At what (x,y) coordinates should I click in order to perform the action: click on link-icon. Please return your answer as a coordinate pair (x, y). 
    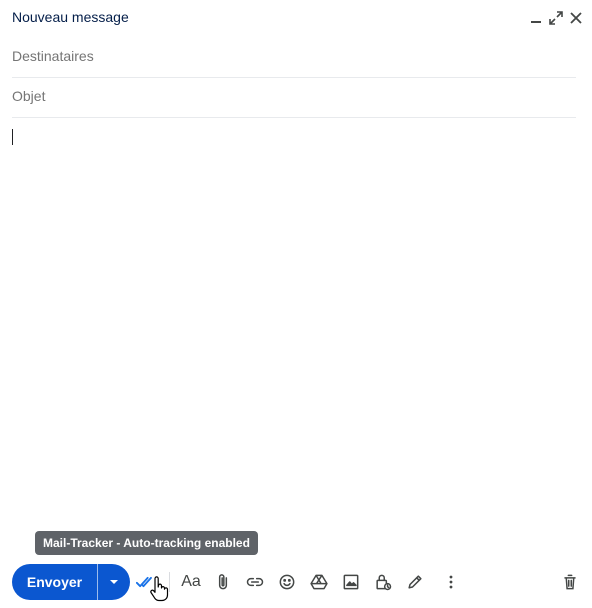
    Looking at the image, I should click on (255, 582).